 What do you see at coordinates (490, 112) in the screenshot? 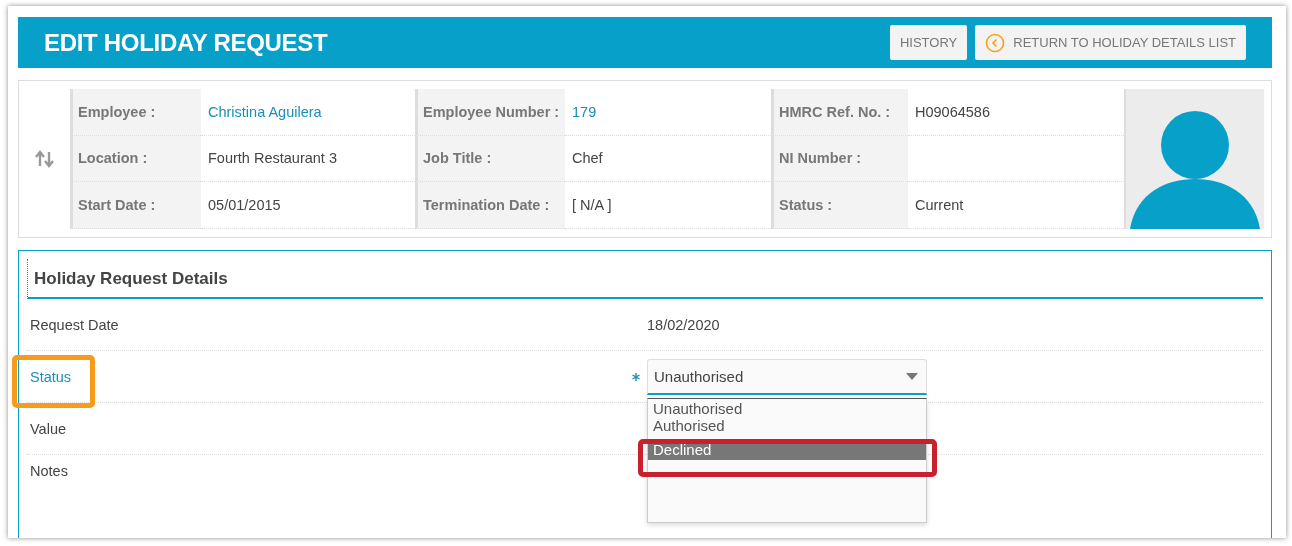
I see `field-label: Employee Number :` at bounding box center [490, 112].